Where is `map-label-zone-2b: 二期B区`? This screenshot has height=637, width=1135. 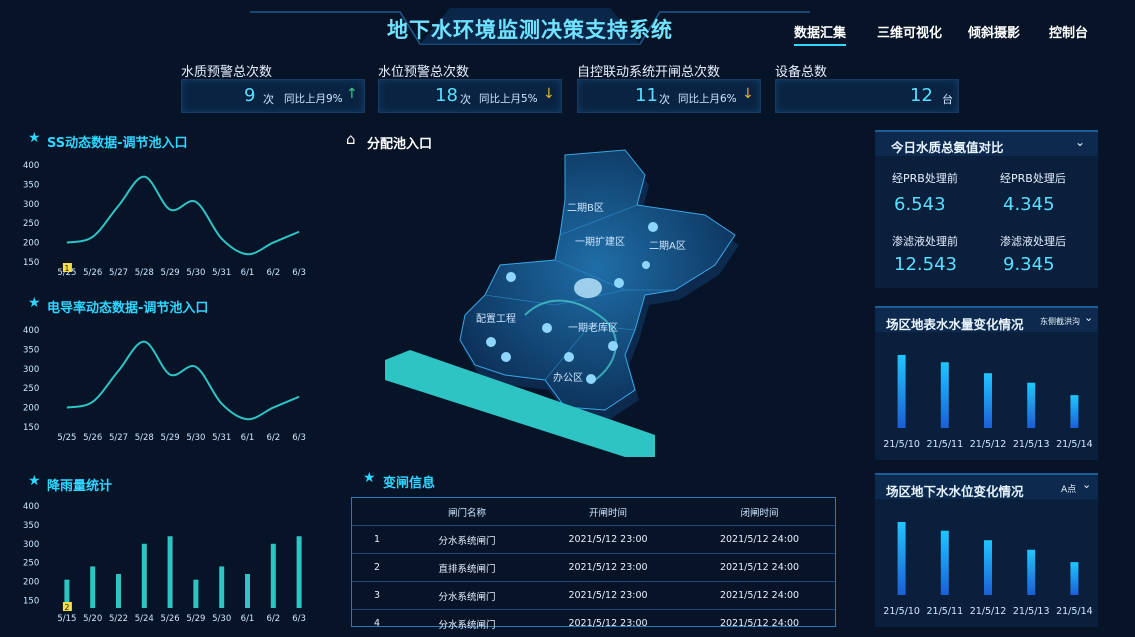
map-label-zone-2b: 二期B区 is located at coordinates (585, 208).